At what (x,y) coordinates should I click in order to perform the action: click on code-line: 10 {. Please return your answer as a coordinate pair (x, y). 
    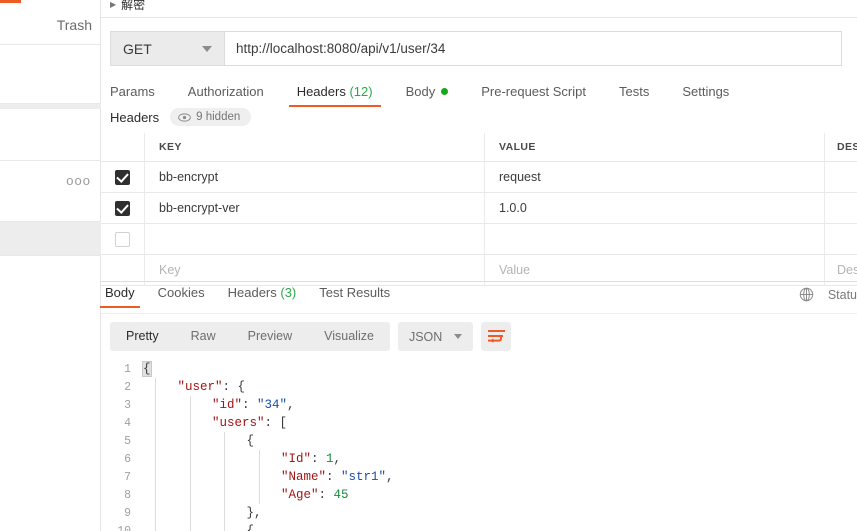
    Looking at the image, I should click on (479, 526).